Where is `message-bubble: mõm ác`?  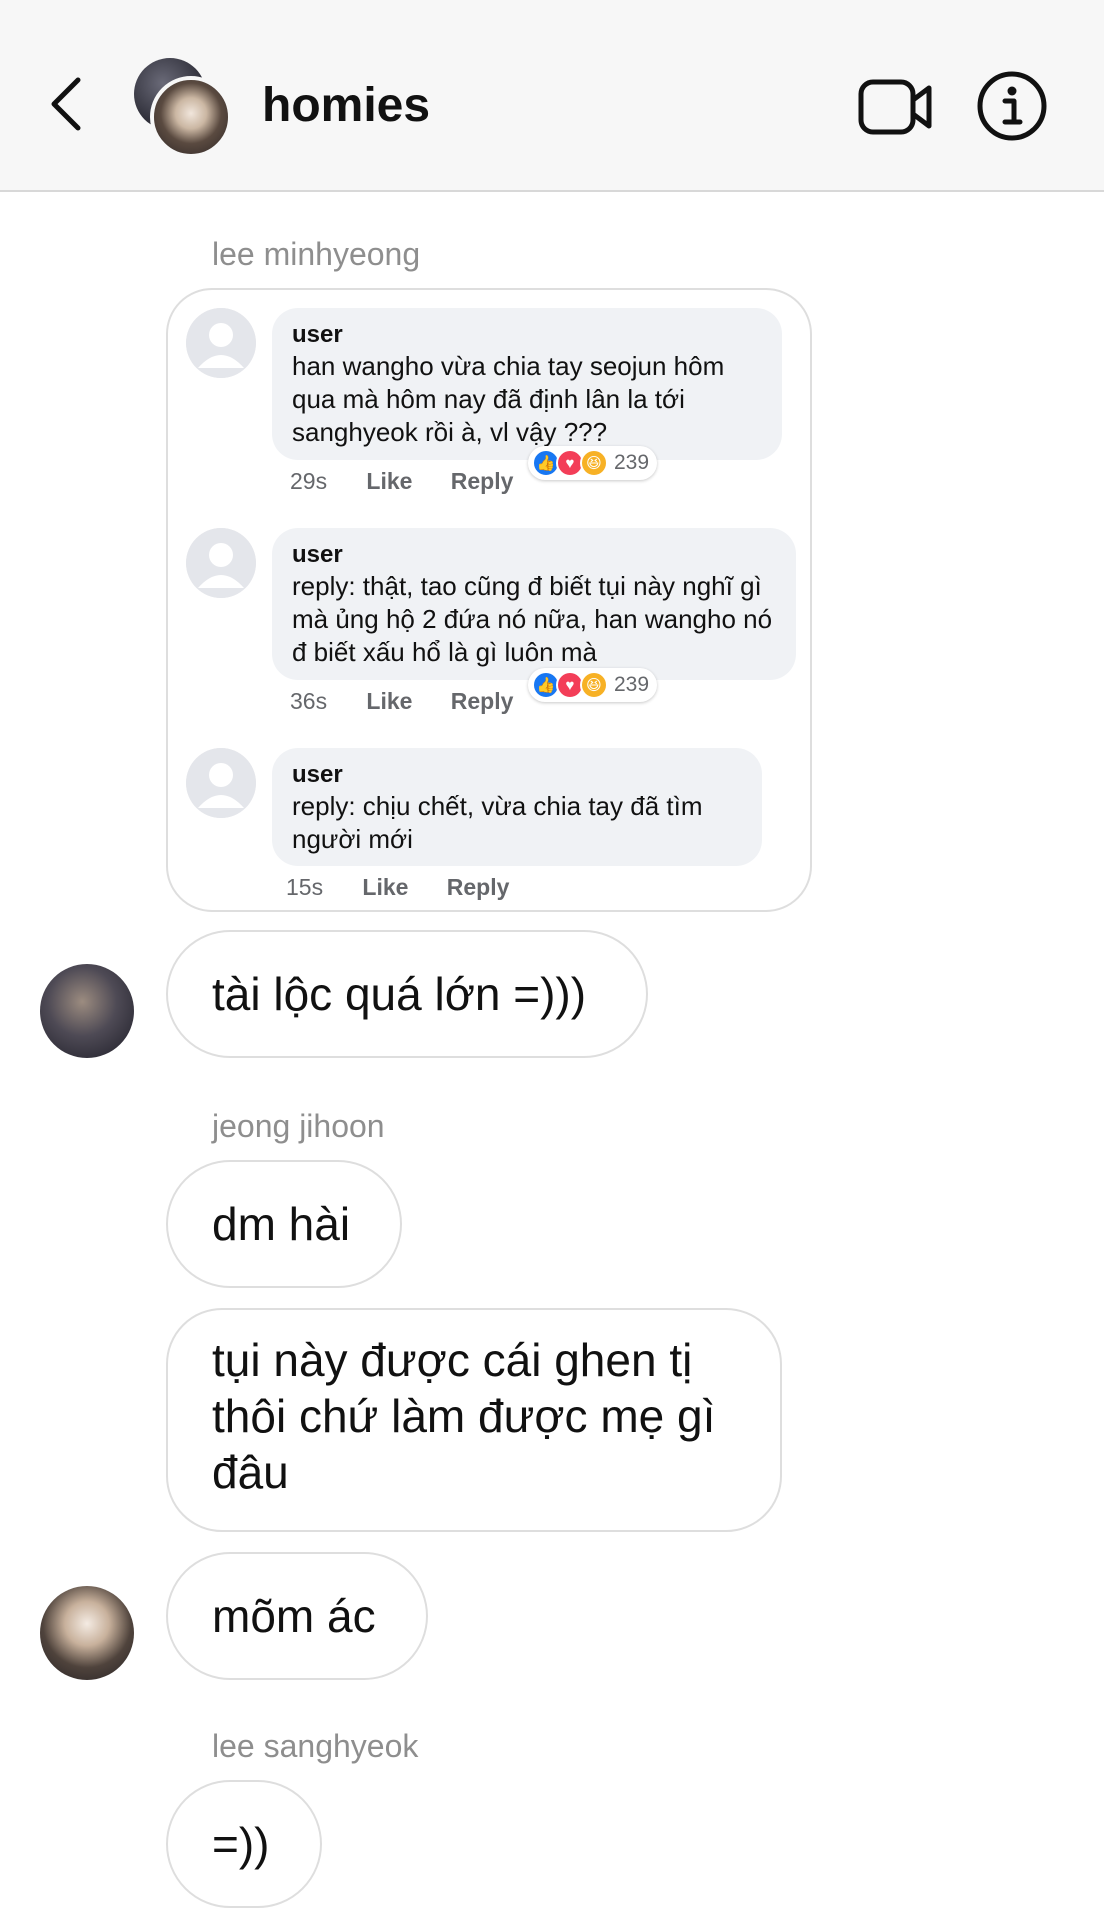 message-bubble: mõm ác is located at coordinates (297, 1616).